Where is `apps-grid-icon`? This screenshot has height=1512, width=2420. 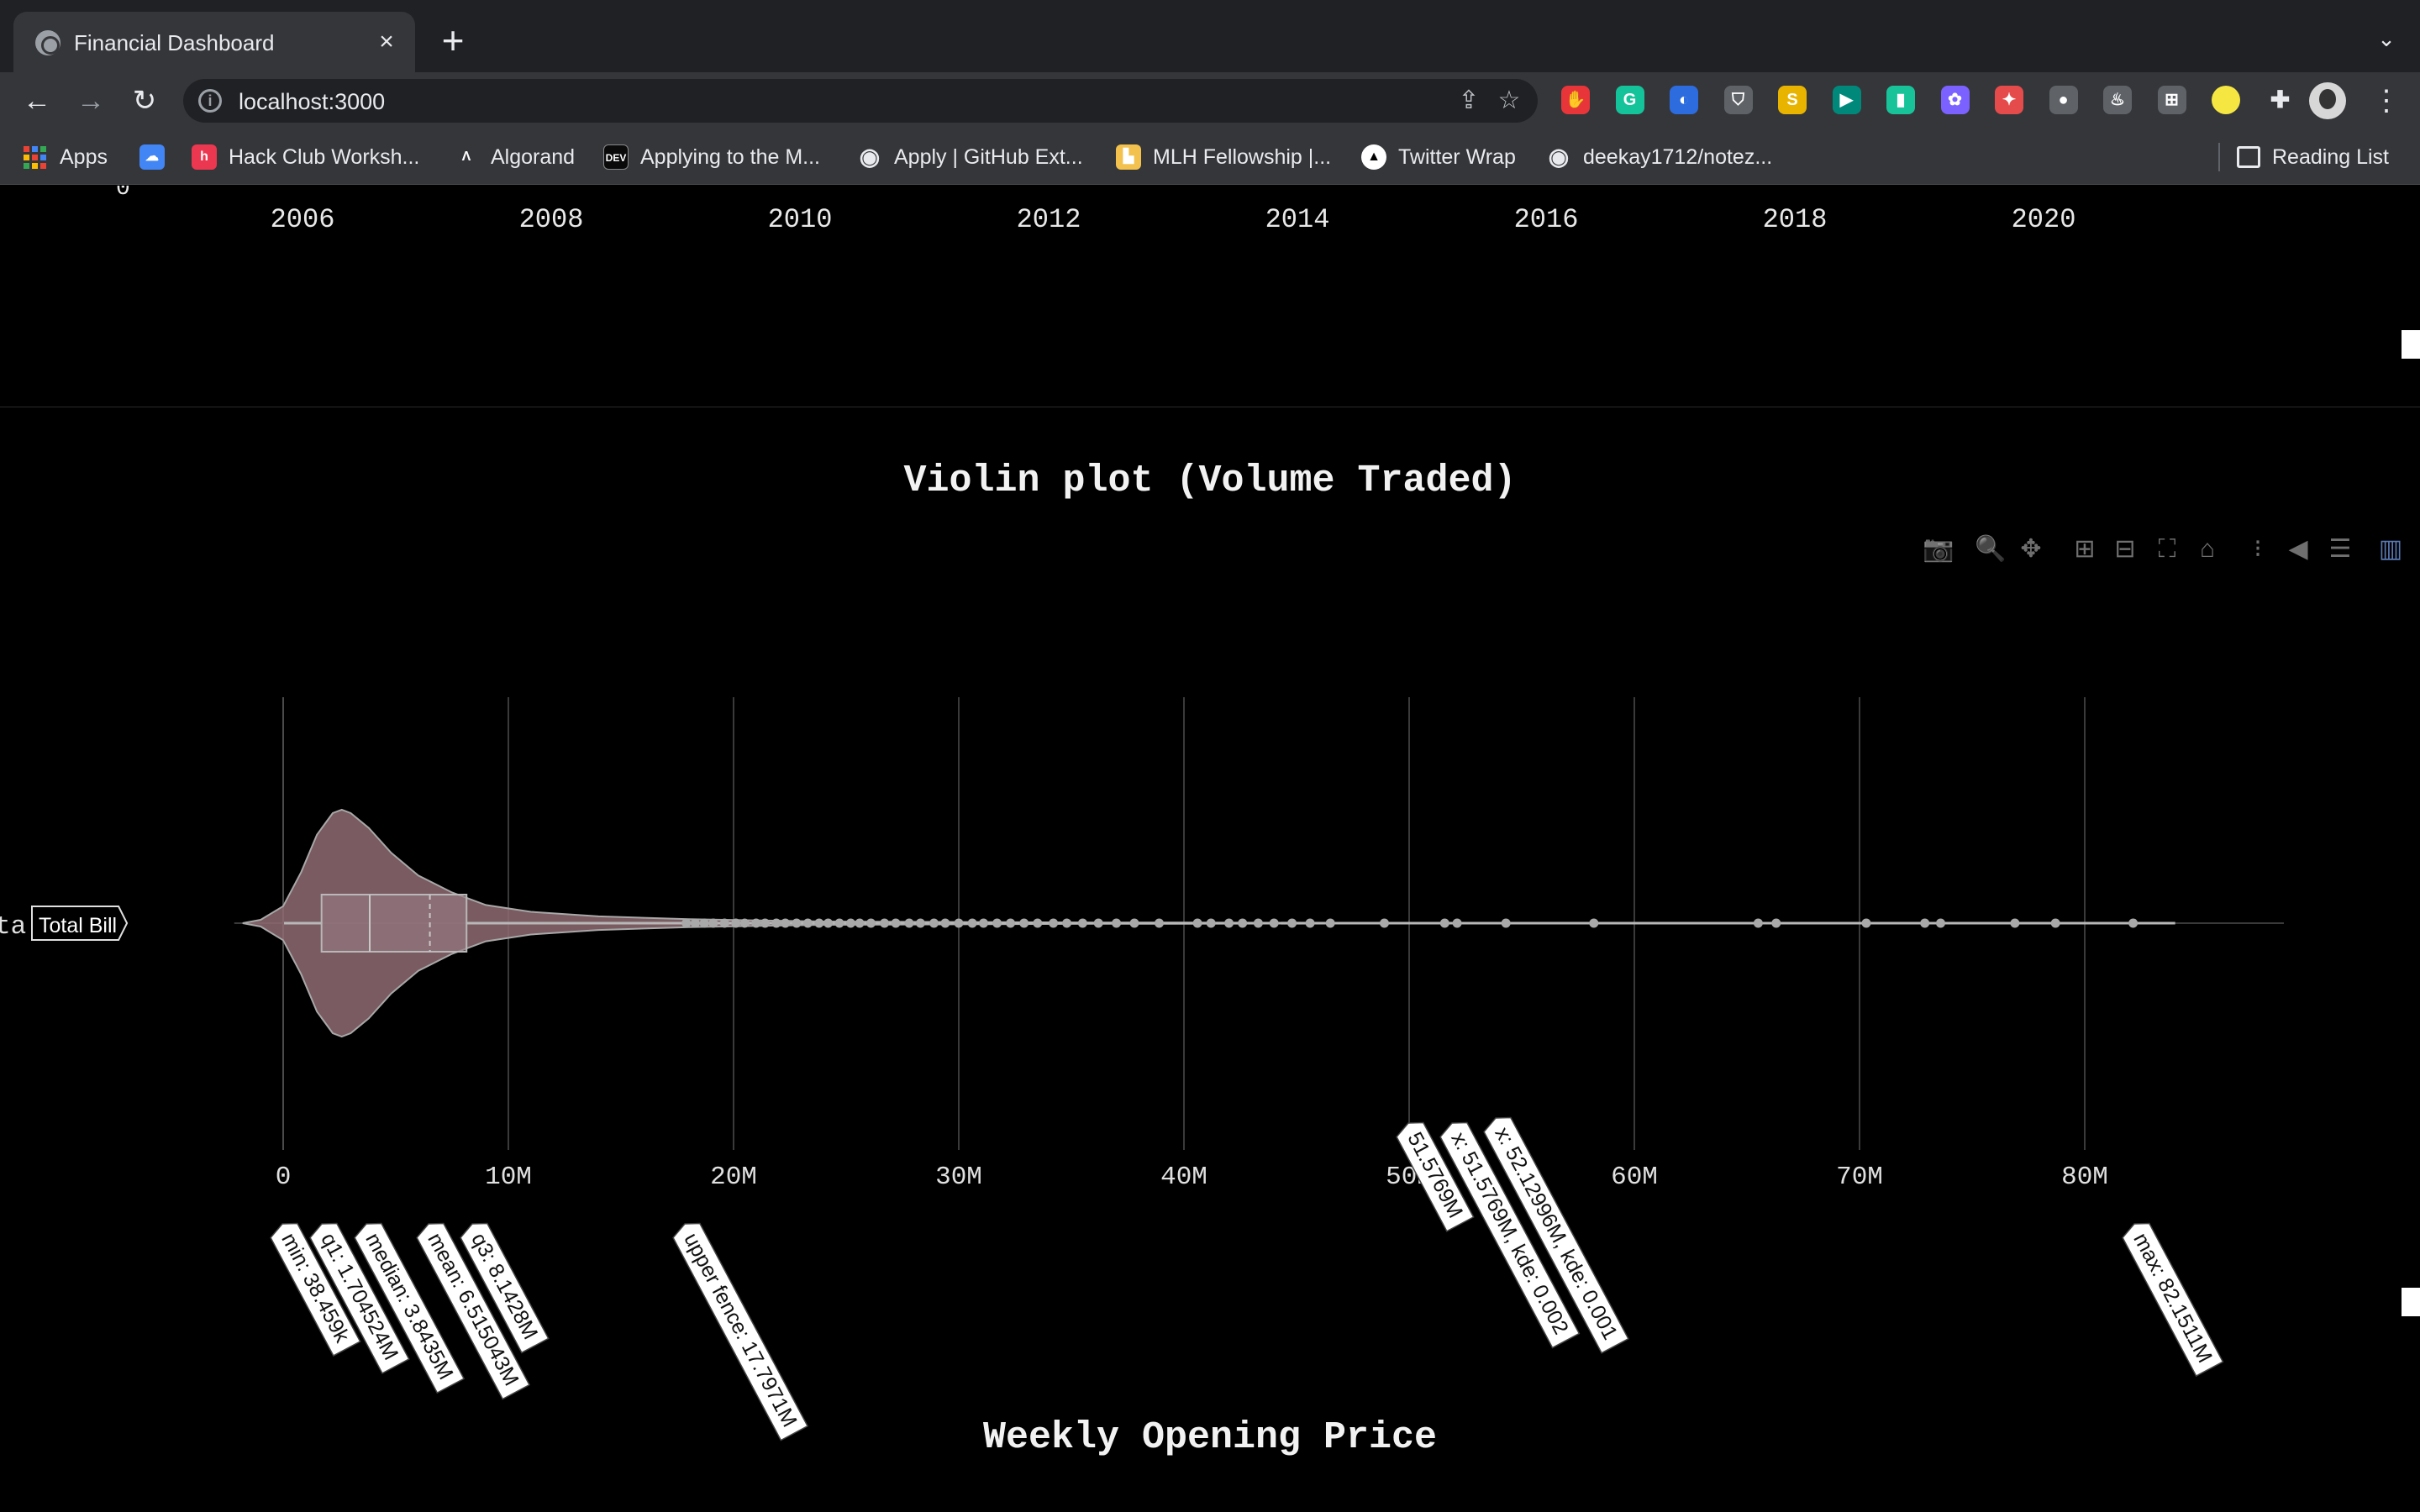
apps-grid-icon is located at coordinates (35, 157).